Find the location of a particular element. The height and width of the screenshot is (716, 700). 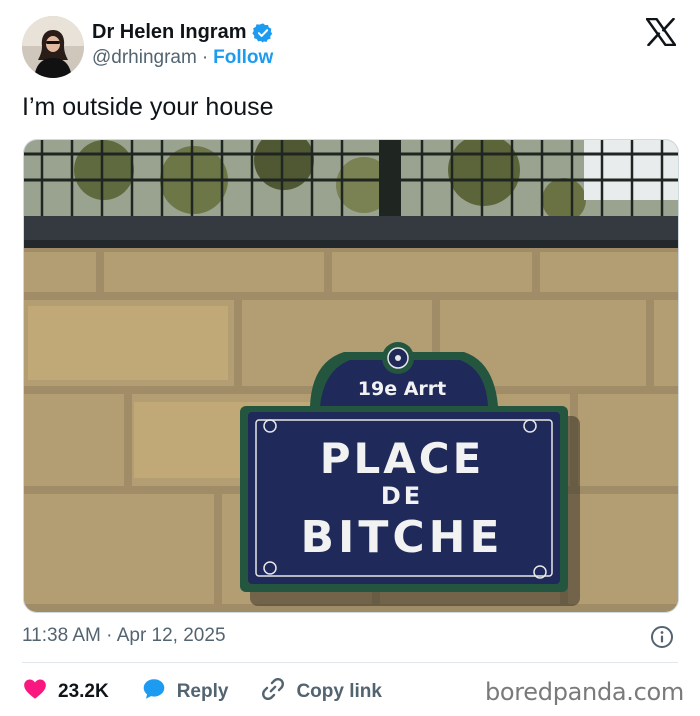

avatar-photo is located at coordinates (53, 47).